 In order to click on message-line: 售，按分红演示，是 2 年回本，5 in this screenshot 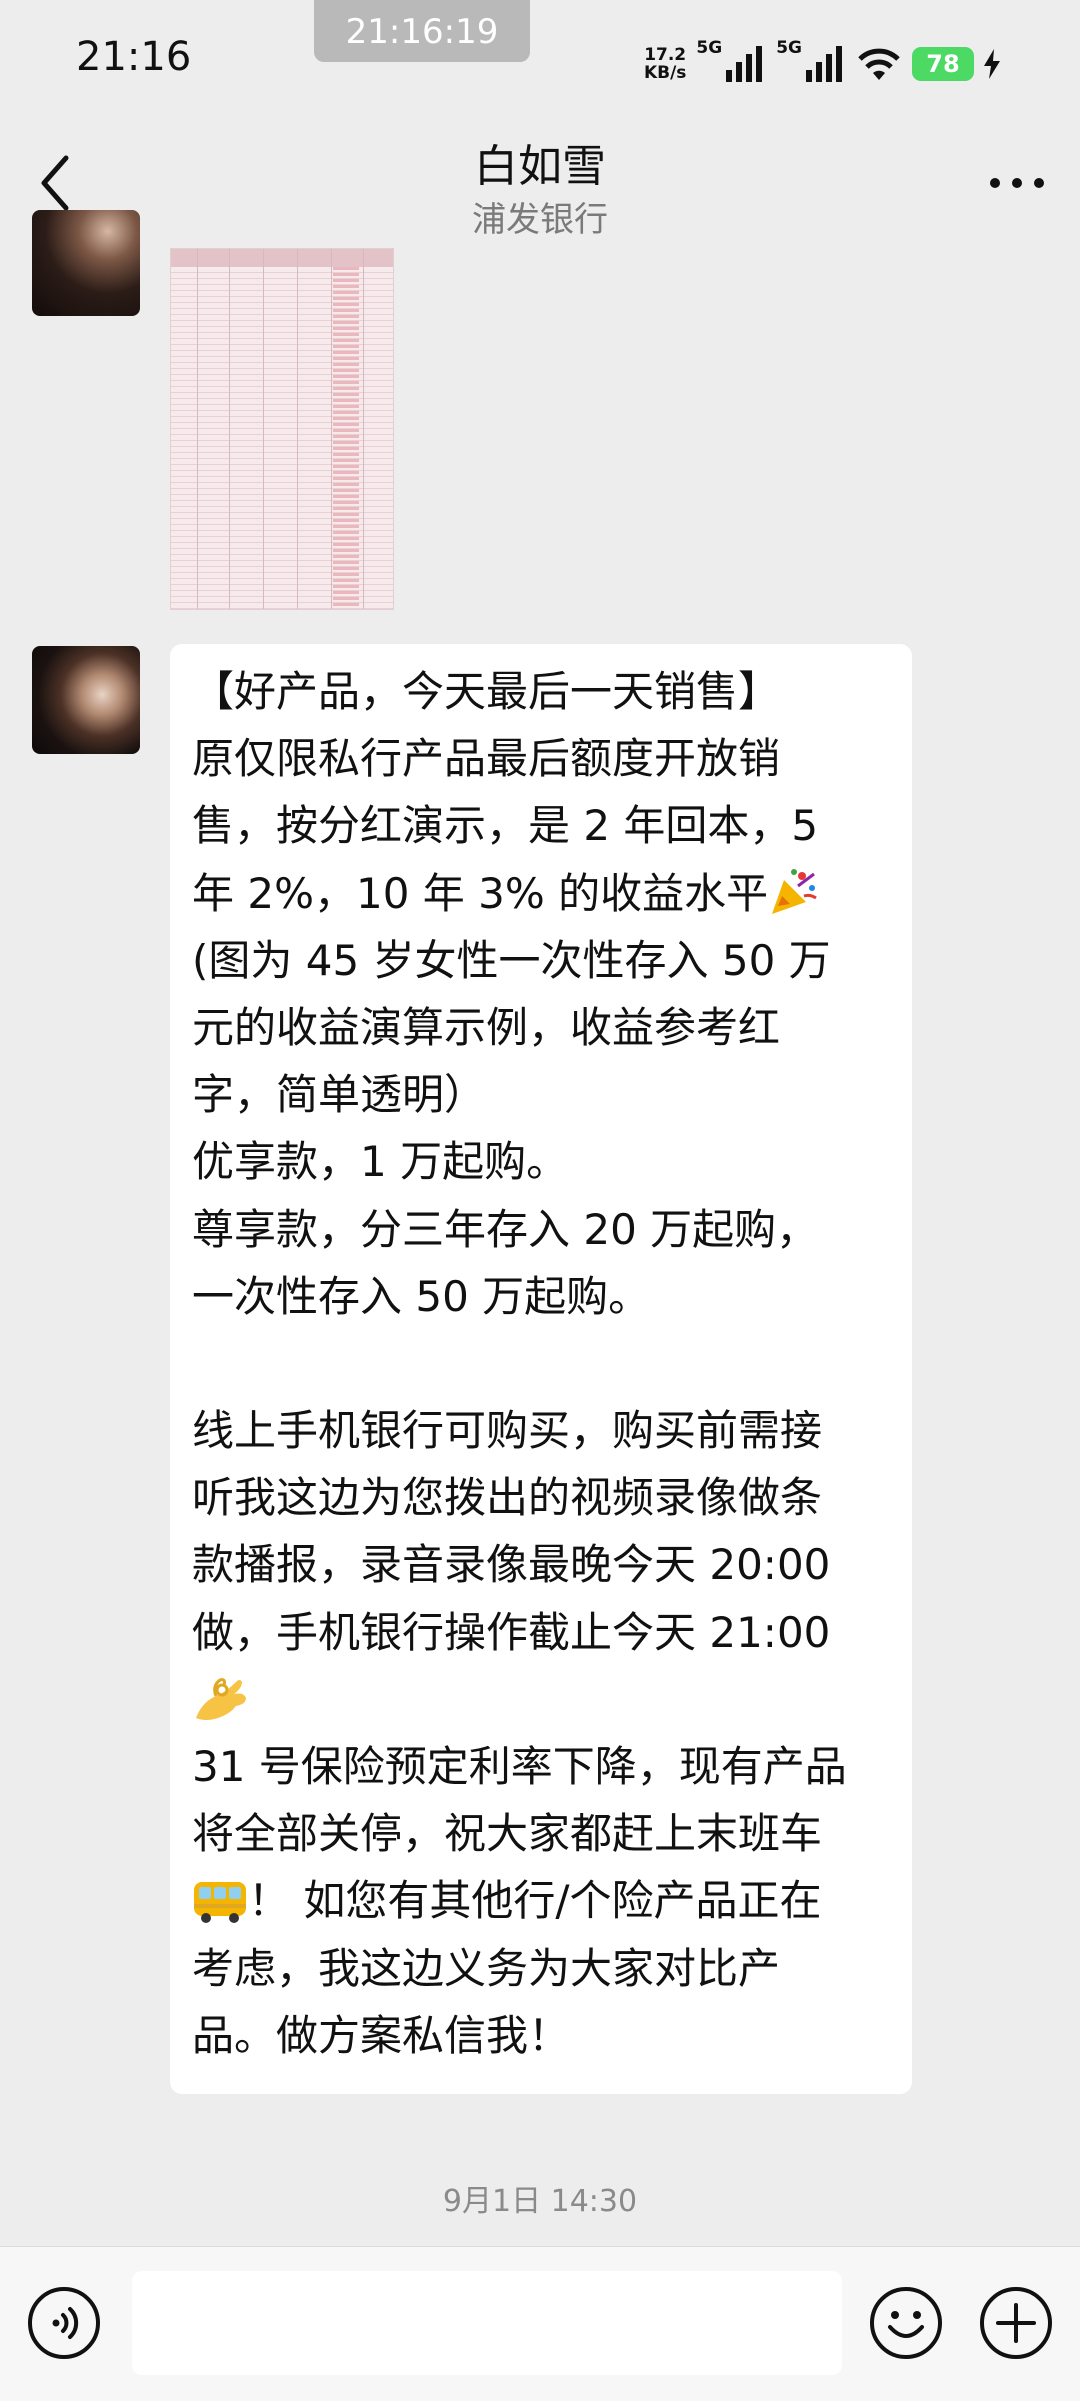, I will do `click(505, 826)`.